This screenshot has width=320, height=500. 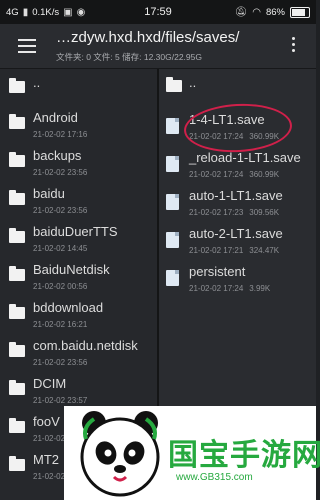 I want to click on file-row-persistent: persistent 21-02-02 17:24 3.99K, so click(x=237, y=278).